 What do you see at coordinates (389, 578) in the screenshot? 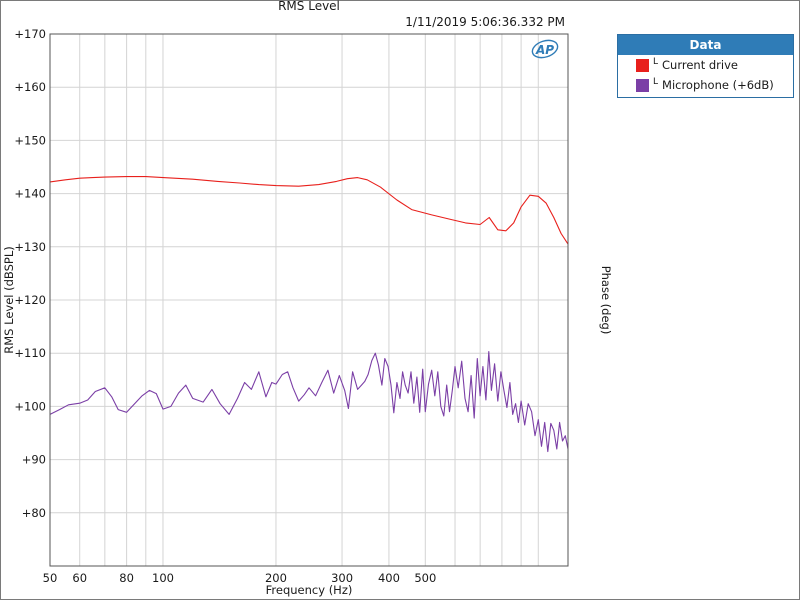
I see `x-tick-label: 400` at bounding box center [389, 578].